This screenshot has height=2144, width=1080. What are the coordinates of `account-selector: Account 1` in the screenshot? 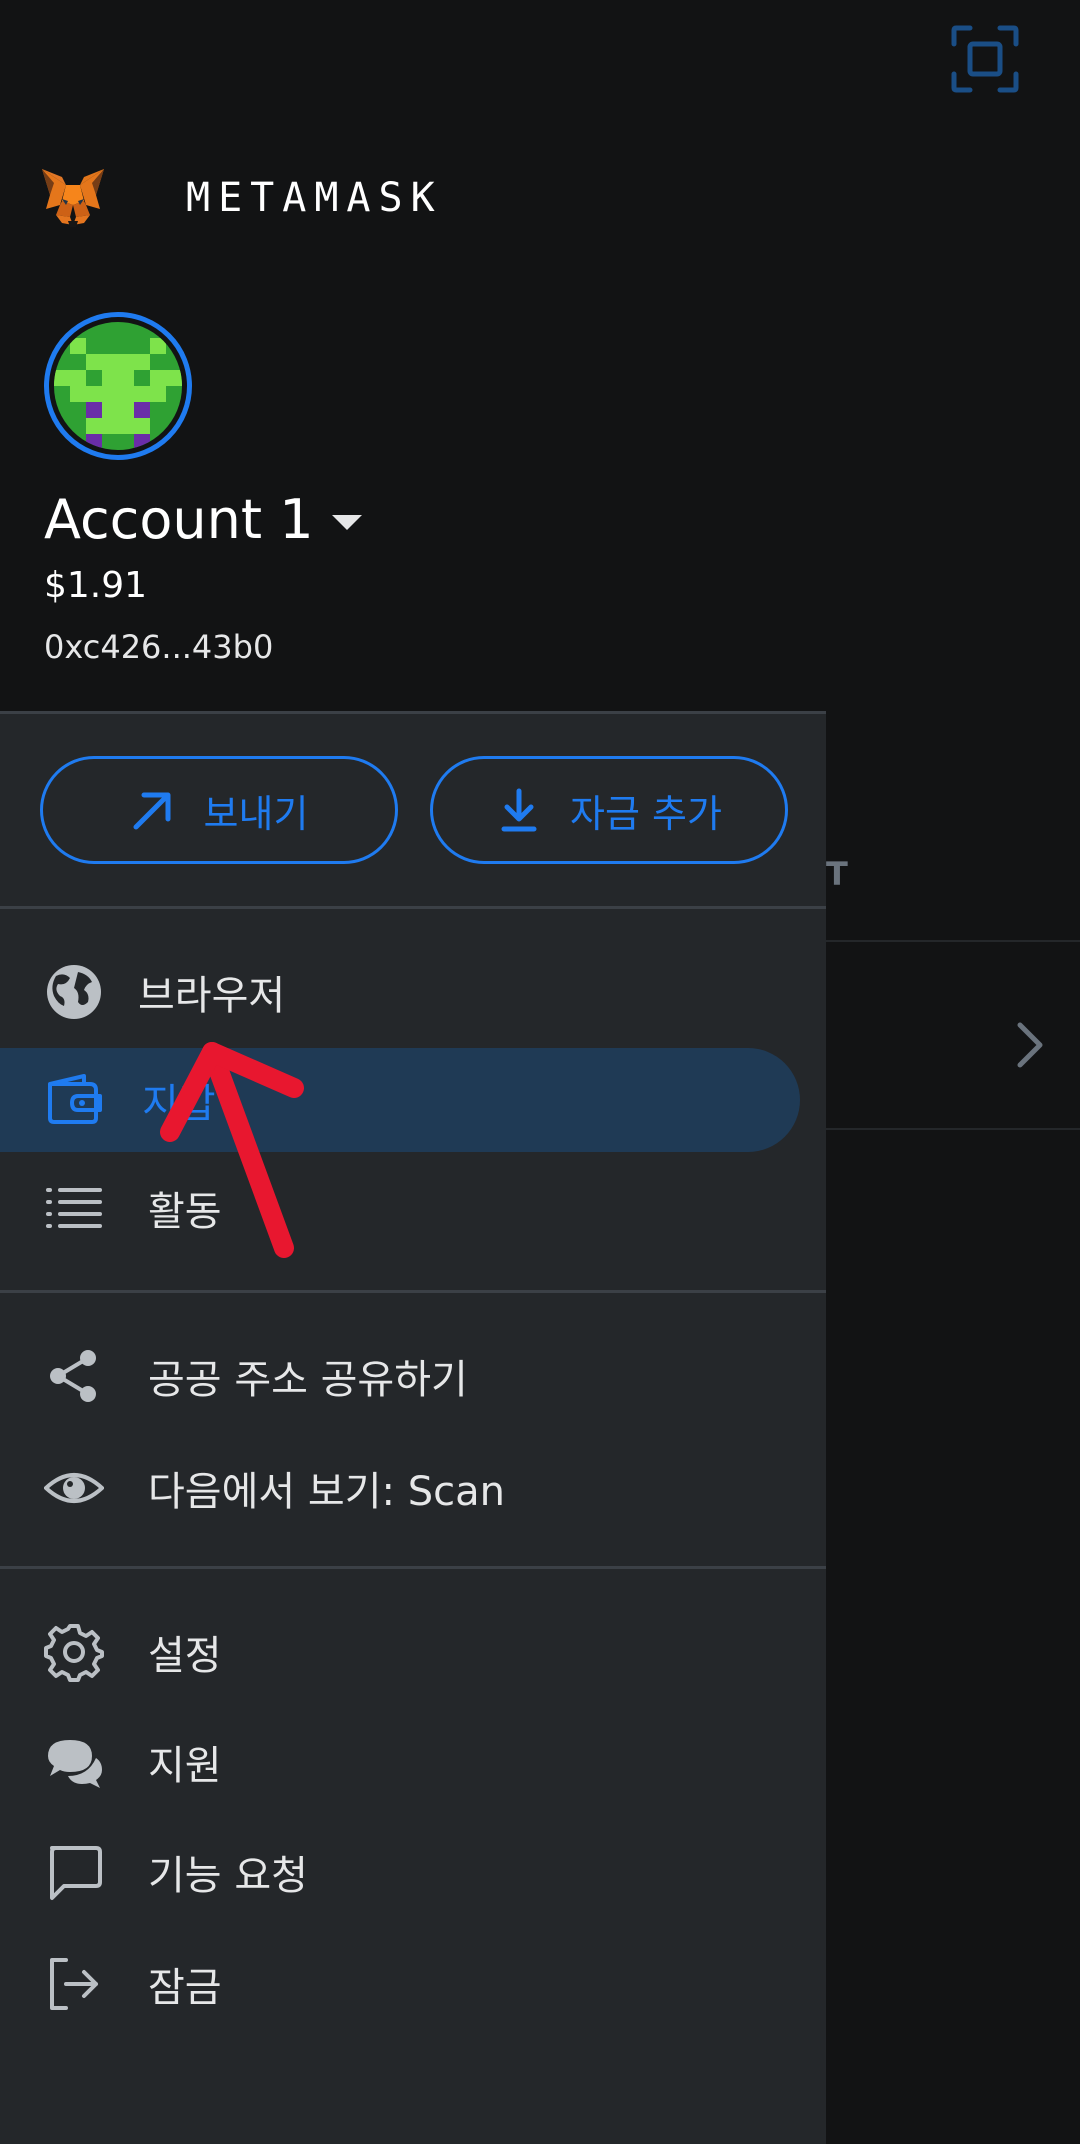 It's located at (203, 519).